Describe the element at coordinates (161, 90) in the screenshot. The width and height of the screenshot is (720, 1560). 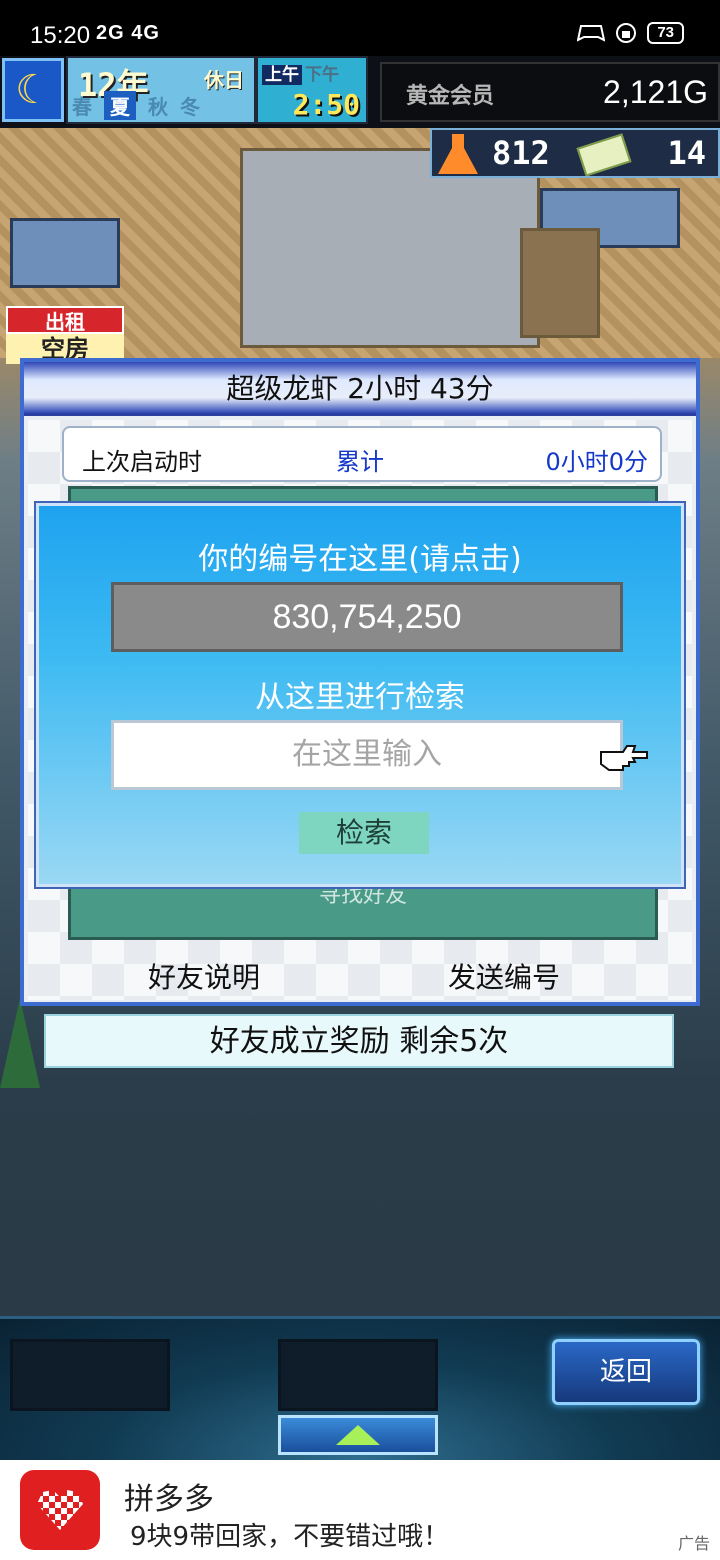
I see `date-panel: 12年 休日 春 夏 秋 冬` at that location.